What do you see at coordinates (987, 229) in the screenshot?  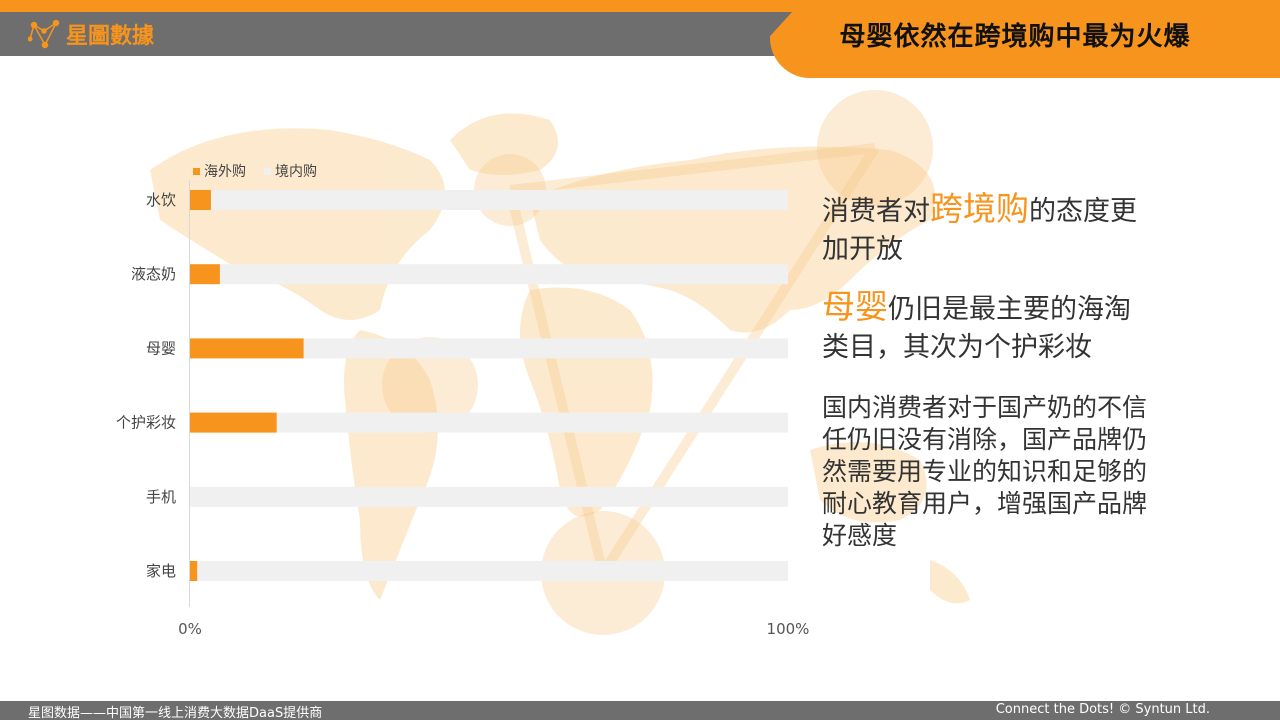 I see `insight-1: 消费者对跨境购的态度更加开放` at bounding box center [987, 229].